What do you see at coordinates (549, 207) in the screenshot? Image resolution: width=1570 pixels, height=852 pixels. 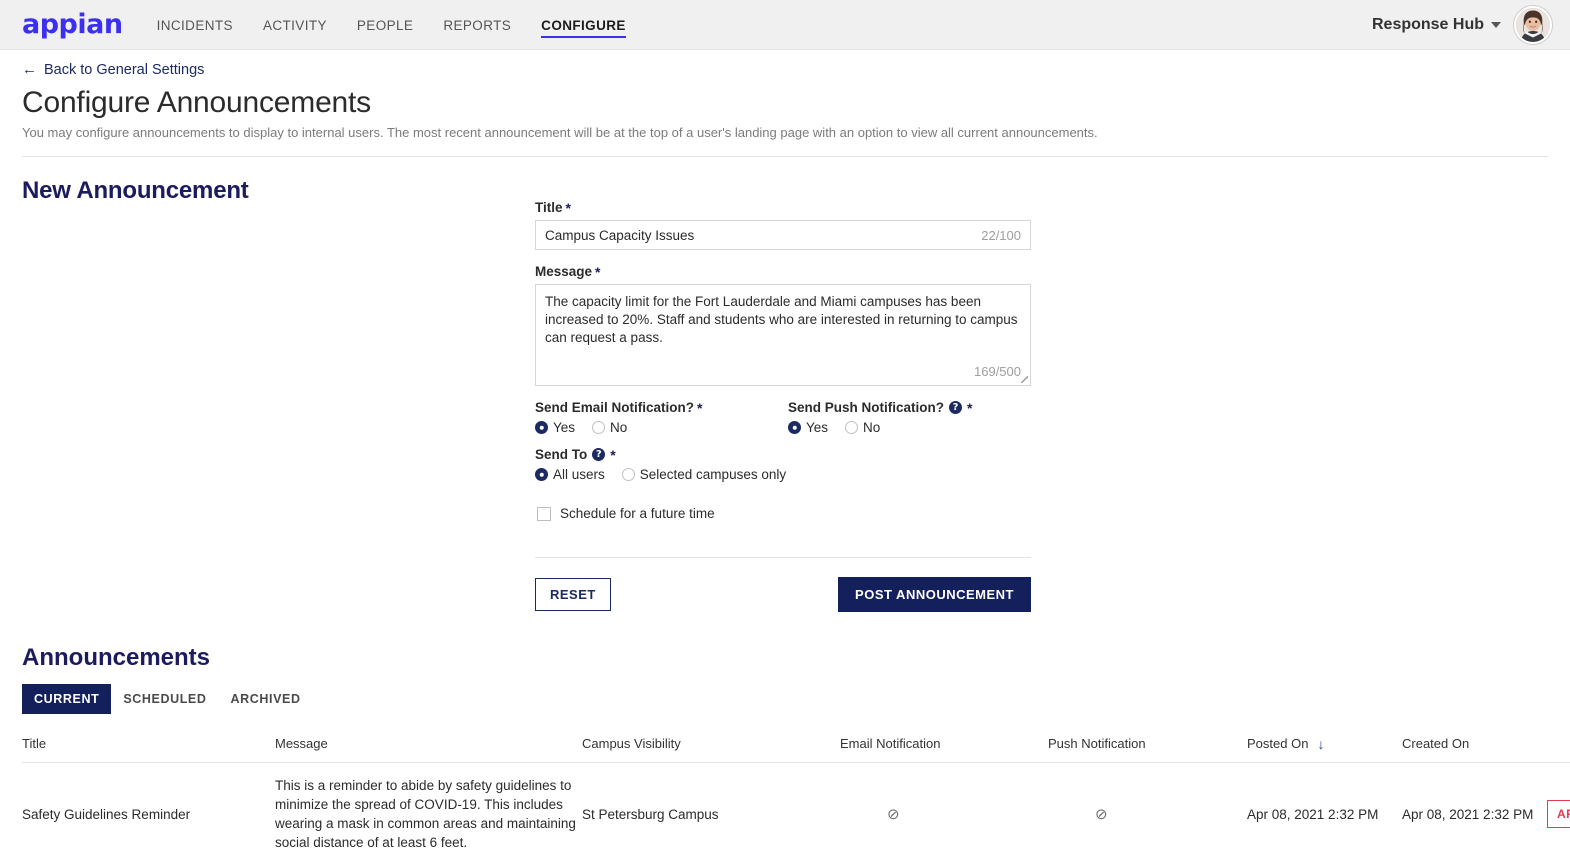 I see `title-label-text: Title` at bounding box center [549, 207].